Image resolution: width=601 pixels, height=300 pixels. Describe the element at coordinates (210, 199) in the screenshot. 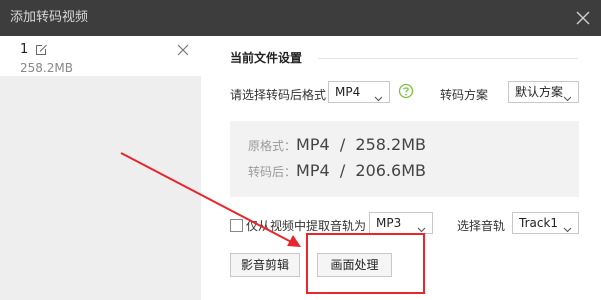

I see `annotation-arrow` at that location.